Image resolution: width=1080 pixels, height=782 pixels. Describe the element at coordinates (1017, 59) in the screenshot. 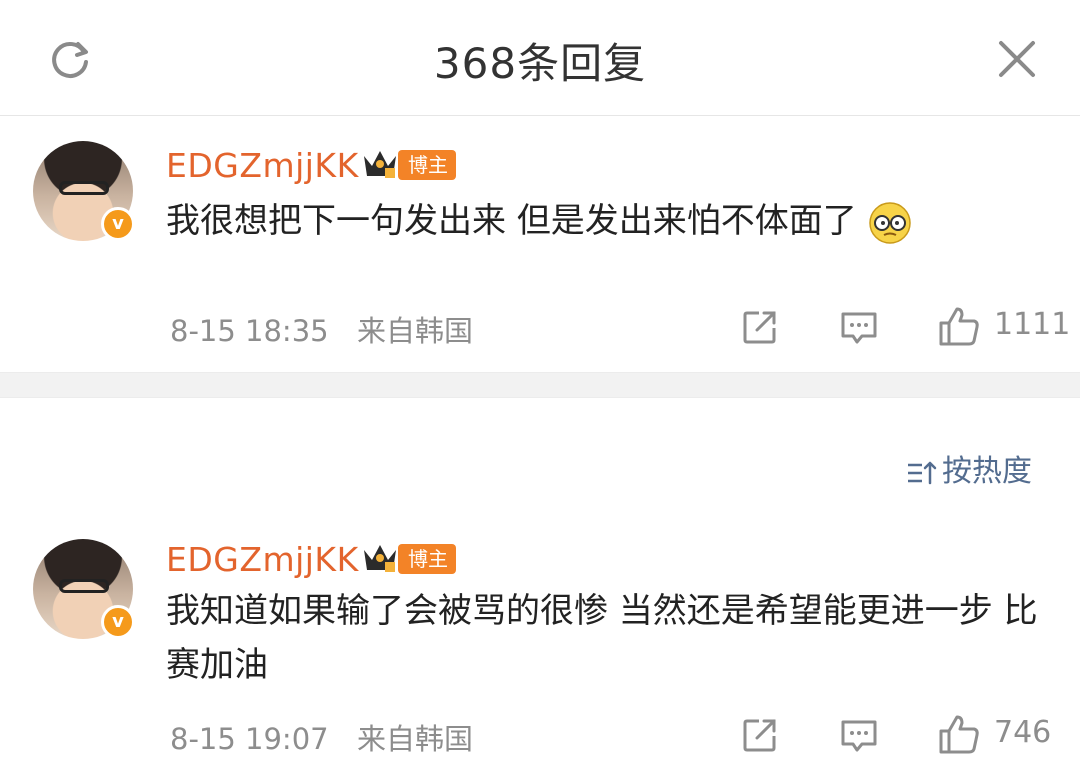

I see `close-icon` at that location.